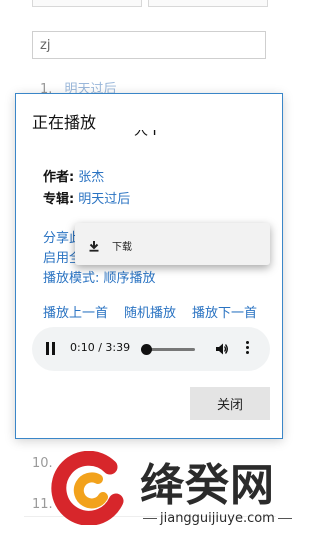 This screenshot has width=320, height=533. I want to click on next-track-link: 播放下一首, so click(224, 311).